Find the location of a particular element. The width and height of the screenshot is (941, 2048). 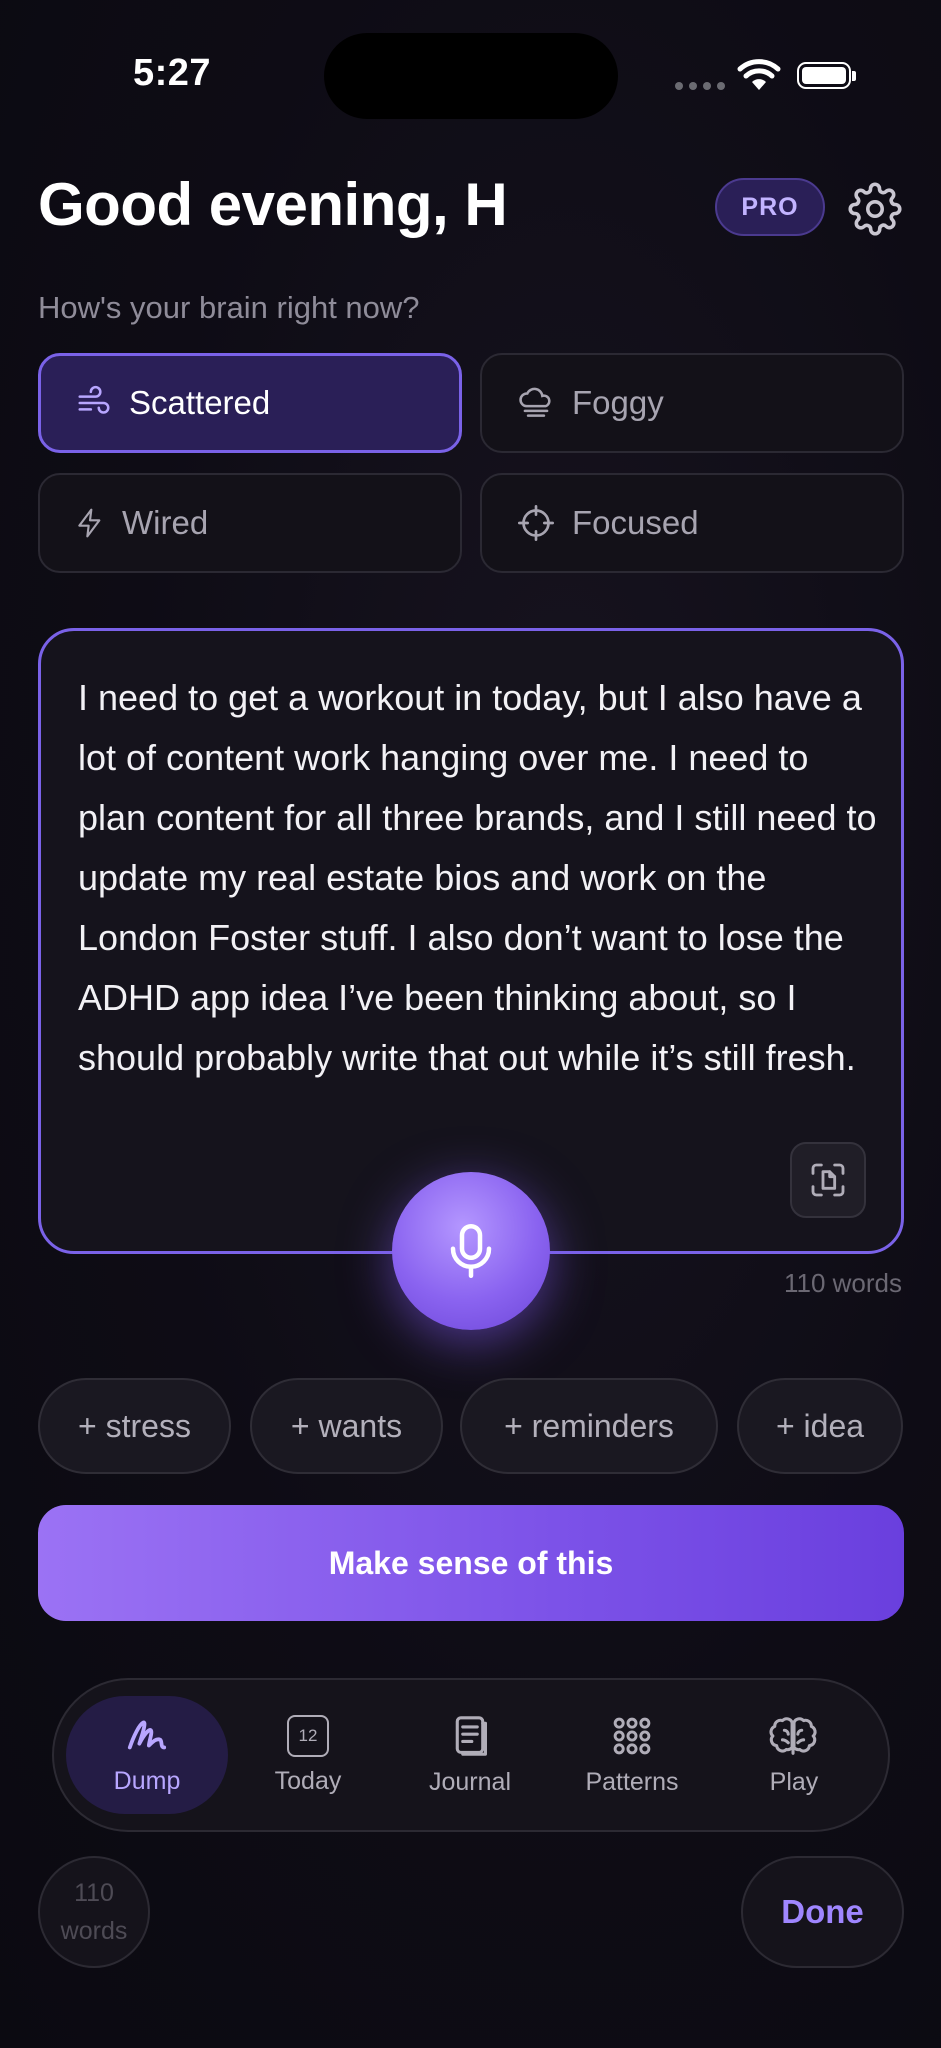

tab-today: 12 Today is located at coordinates (308, 1755).